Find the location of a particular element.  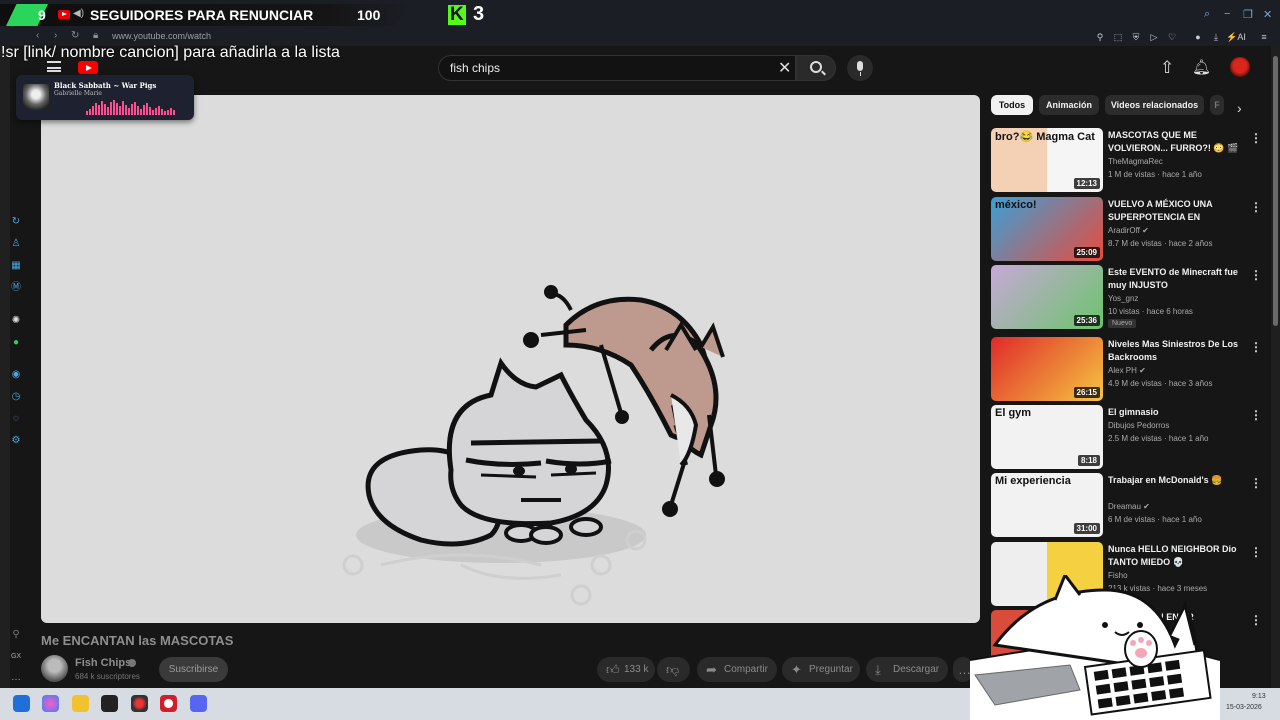

channel-name: Fish Chips is located at coordinates (103, 663).